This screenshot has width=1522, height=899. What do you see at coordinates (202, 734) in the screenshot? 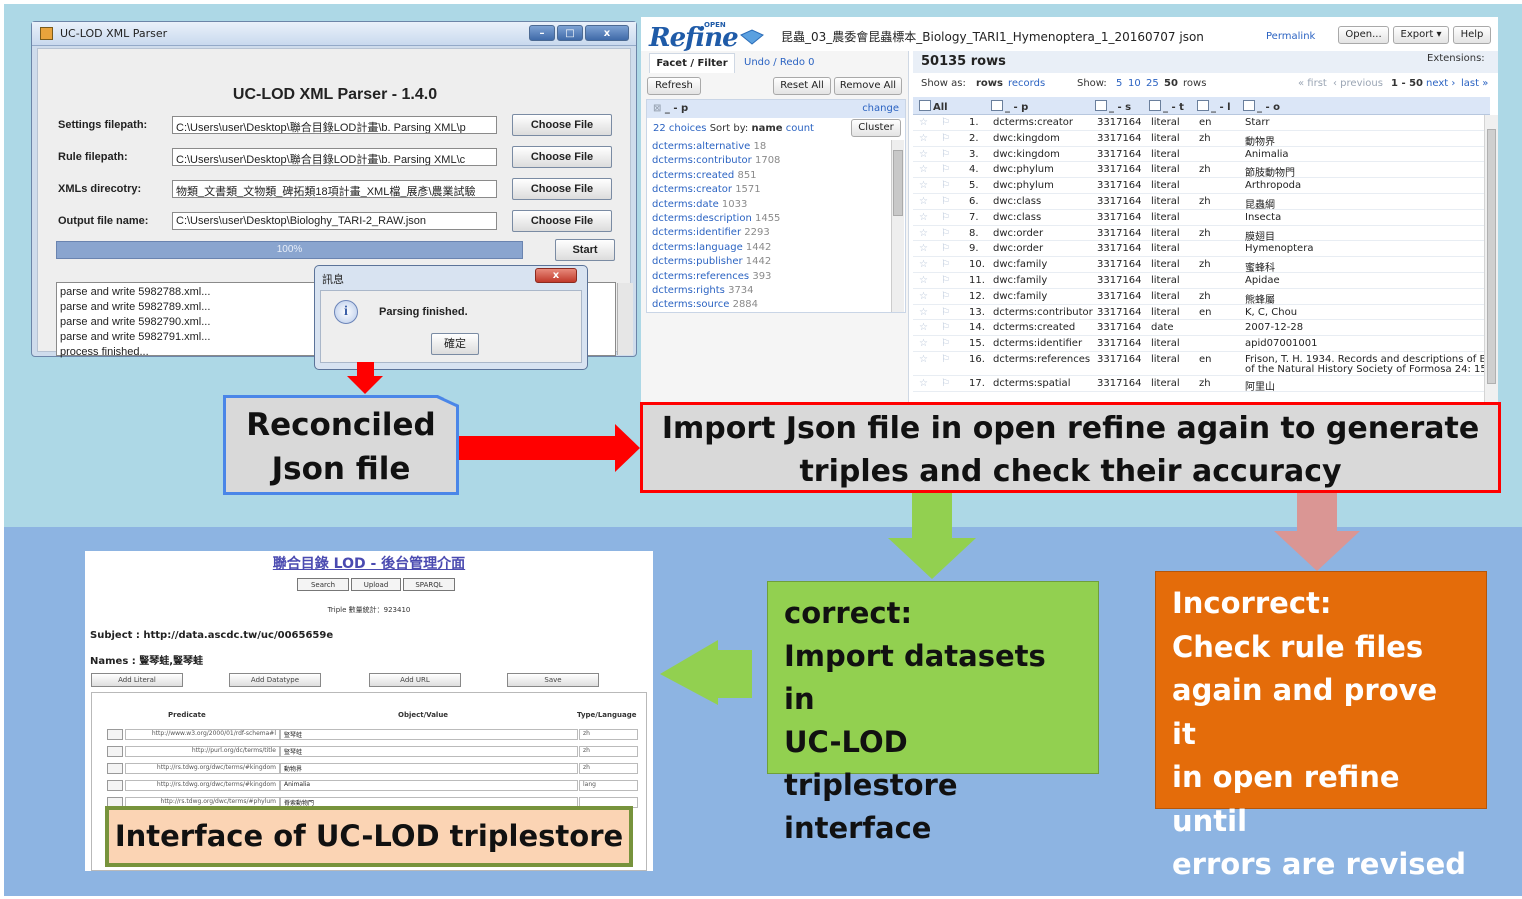
I see `triple-predicate: http://www.w3.org/2000/01/rdf-schema#l` at bounding box center [202, 734].